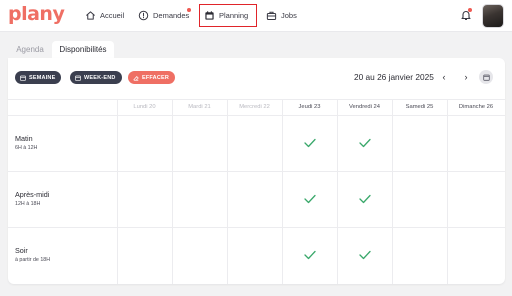 Image resolution: width=512 pixels, height=296 pixels. What do you see at coordinates (394, 77) in the screenshot?
I see `date-range-label: 20 au 26 janvier 2025` at bounding box center [394, 77].